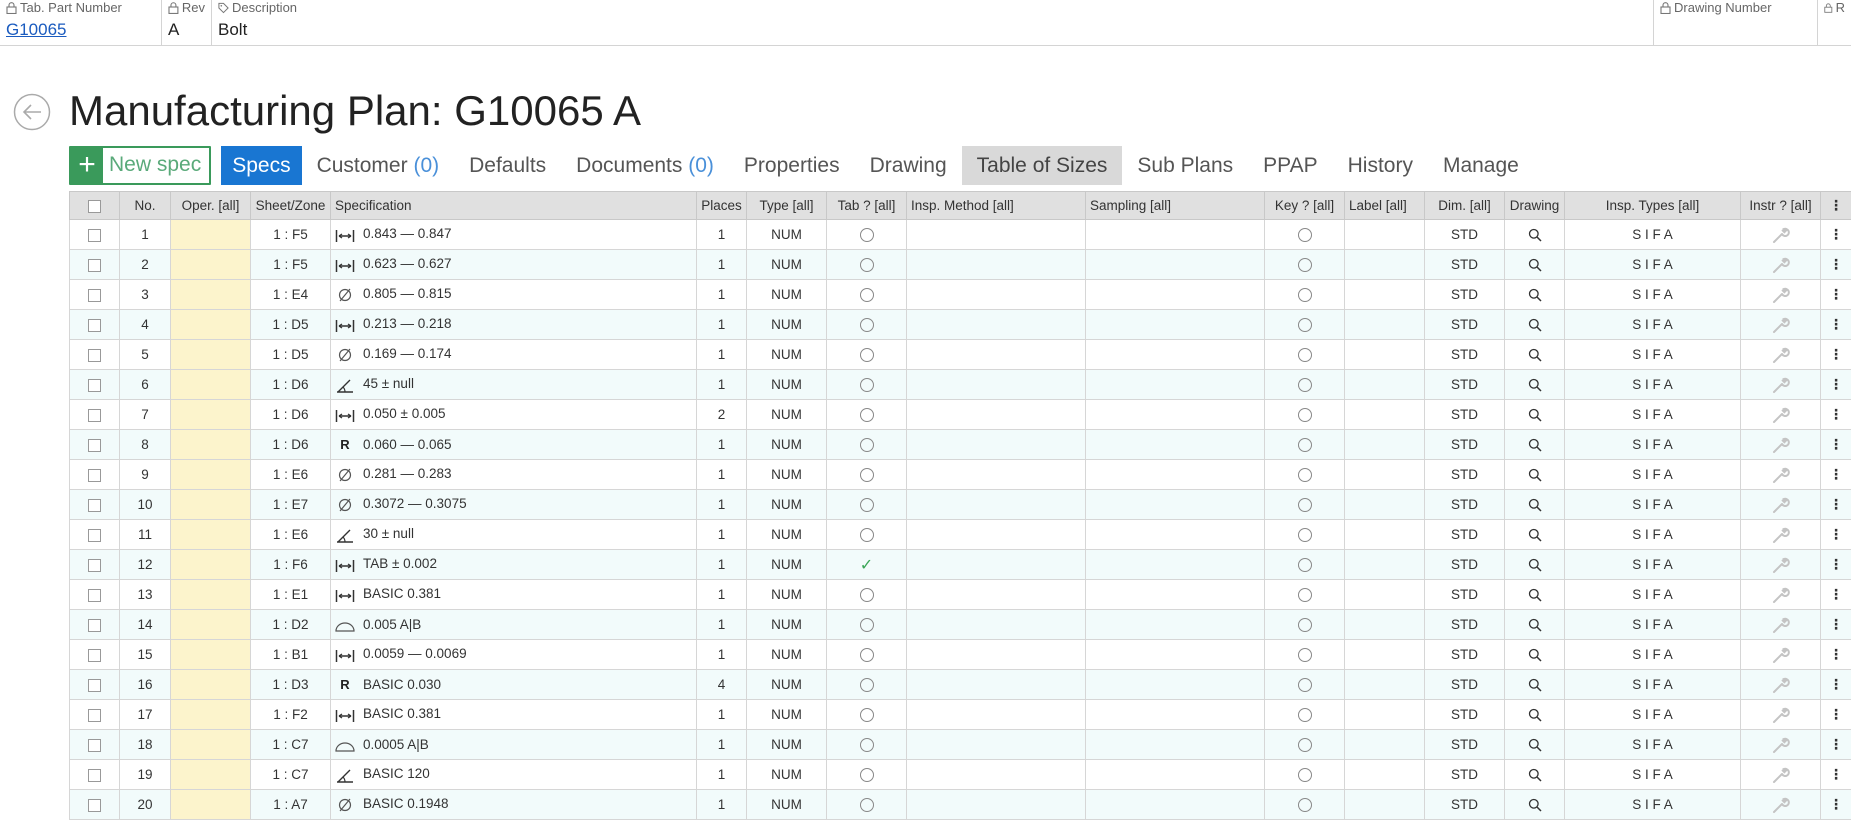  I want to click on row-specification: 0.805 — 0.815, so click(513, 294).